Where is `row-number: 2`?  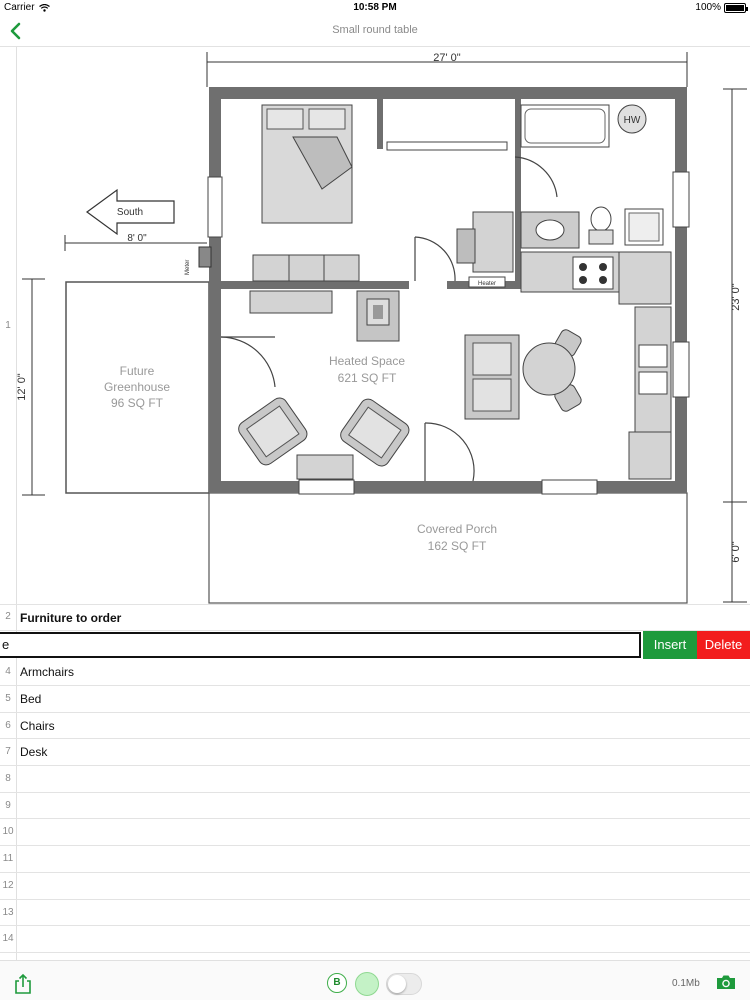
row-number: 2 is located at coordinates (8, 616).